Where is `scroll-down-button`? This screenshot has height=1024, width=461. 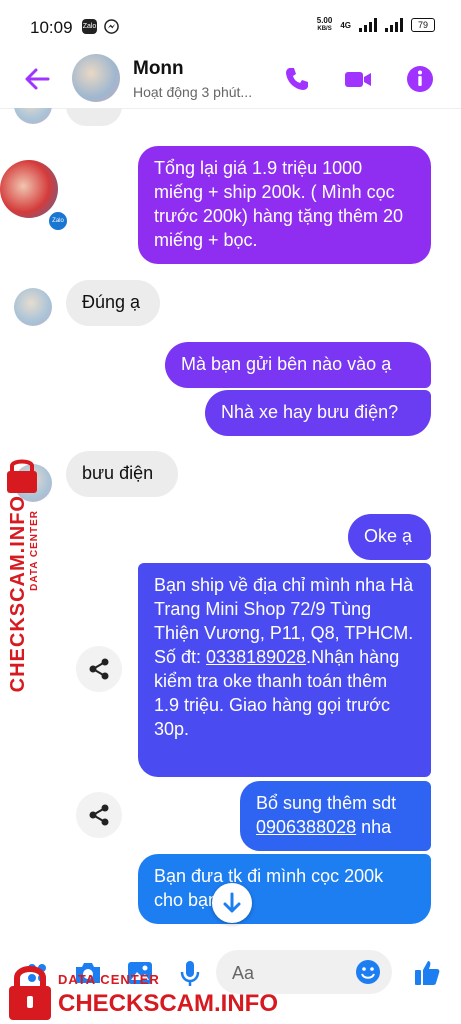 scroll-down-button is located at coordinates (232, 903).